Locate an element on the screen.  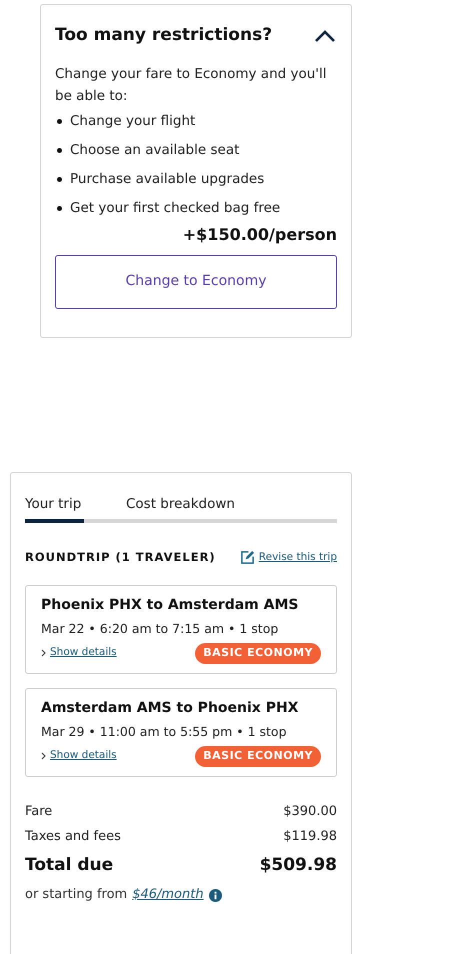
cost-label: Fare is located at coordinates (38, 812).